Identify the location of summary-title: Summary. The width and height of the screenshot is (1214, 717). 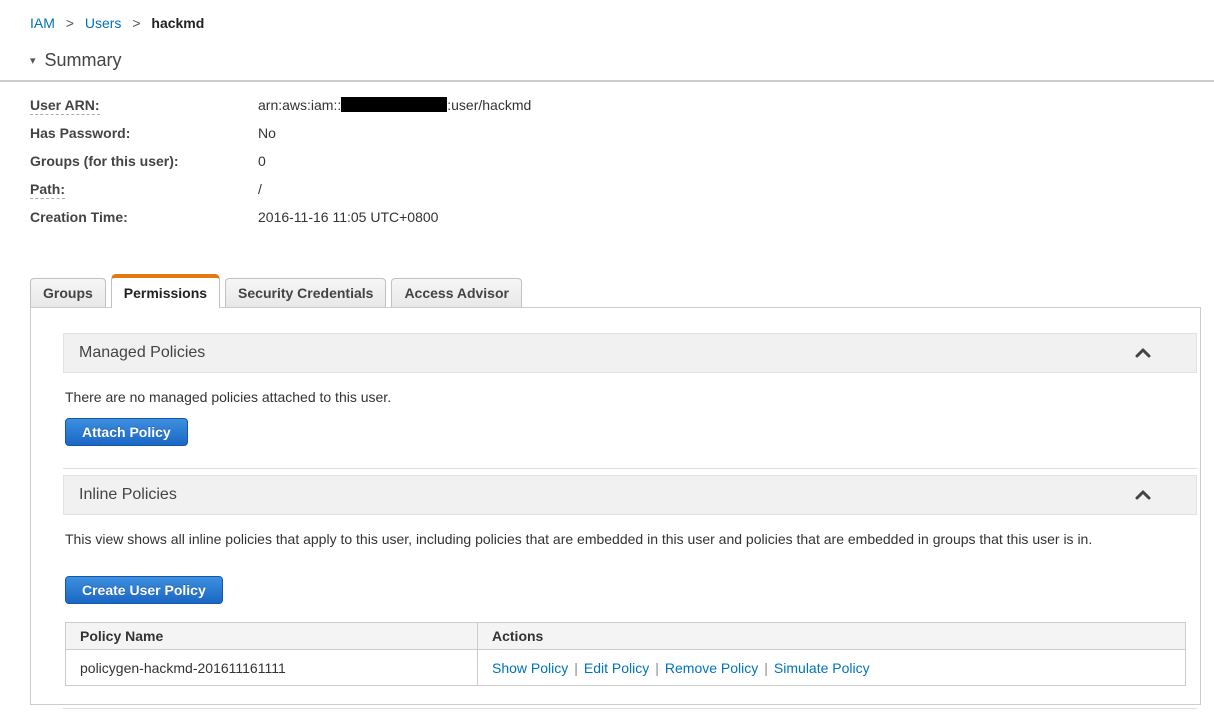
(83, 60).